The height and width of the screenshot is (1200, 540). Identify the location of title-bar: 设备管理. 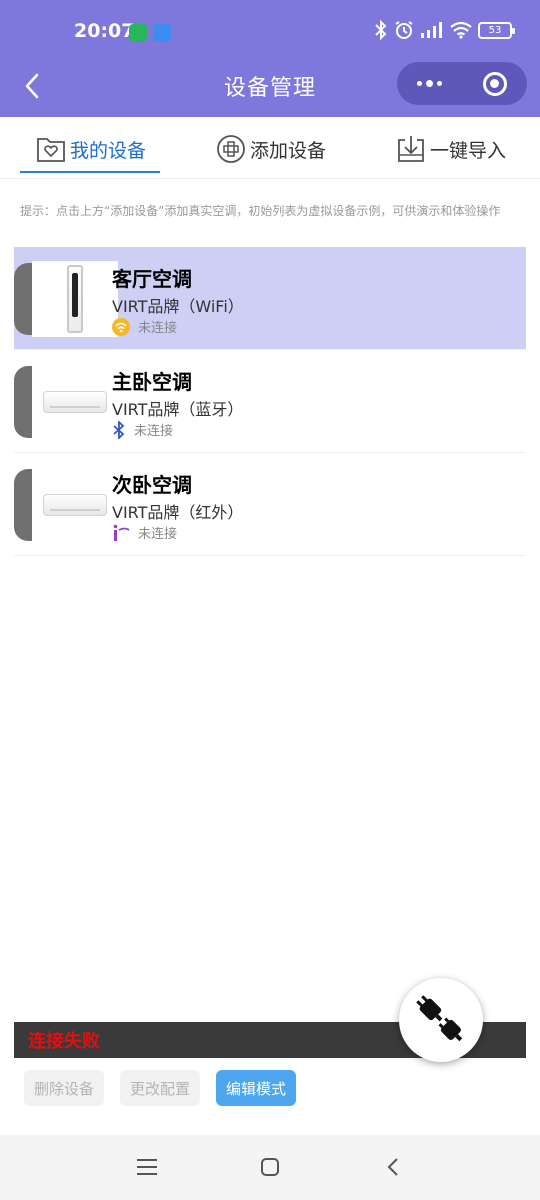
(270, 89).